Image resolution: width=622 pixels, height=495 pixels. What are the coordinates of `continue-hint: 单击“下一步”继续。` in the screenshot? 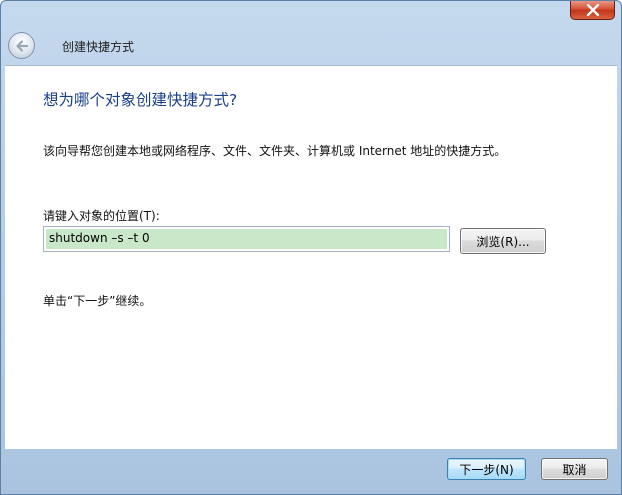 It's located at (97, 301).